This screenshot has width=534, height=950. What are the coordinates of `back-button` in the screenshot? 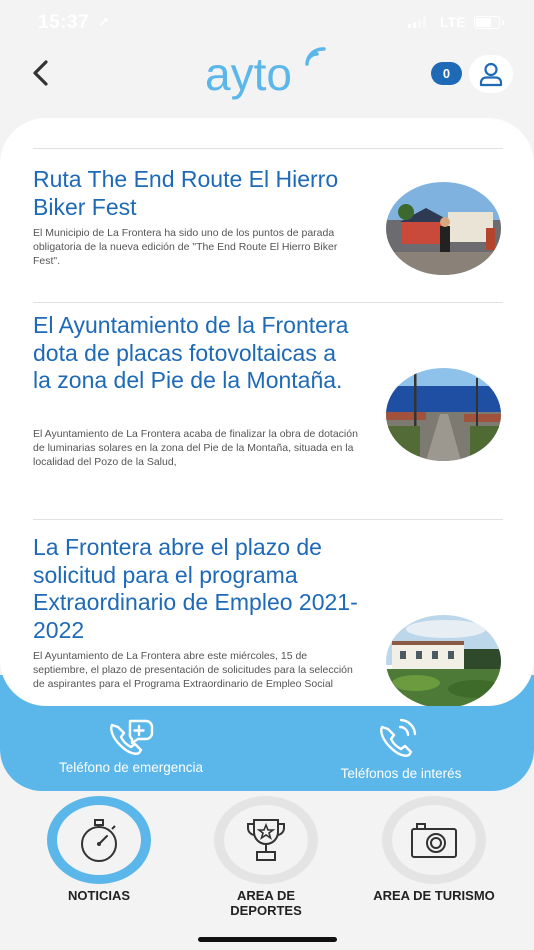 It's located at (41, 73).